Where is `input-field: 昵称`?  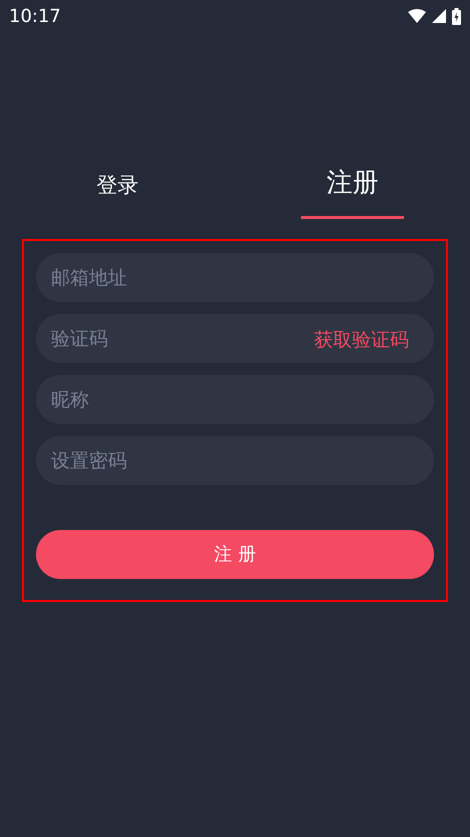
input-field: 昵称 is located at coordinates (235, 399).